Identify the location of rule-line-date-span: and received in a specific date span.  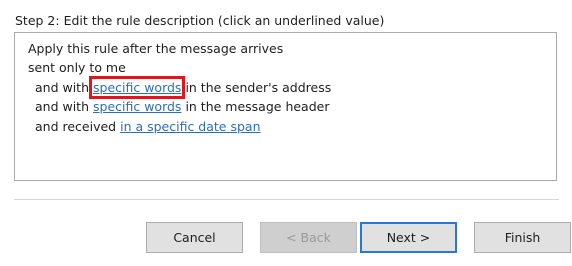
(148, 127).